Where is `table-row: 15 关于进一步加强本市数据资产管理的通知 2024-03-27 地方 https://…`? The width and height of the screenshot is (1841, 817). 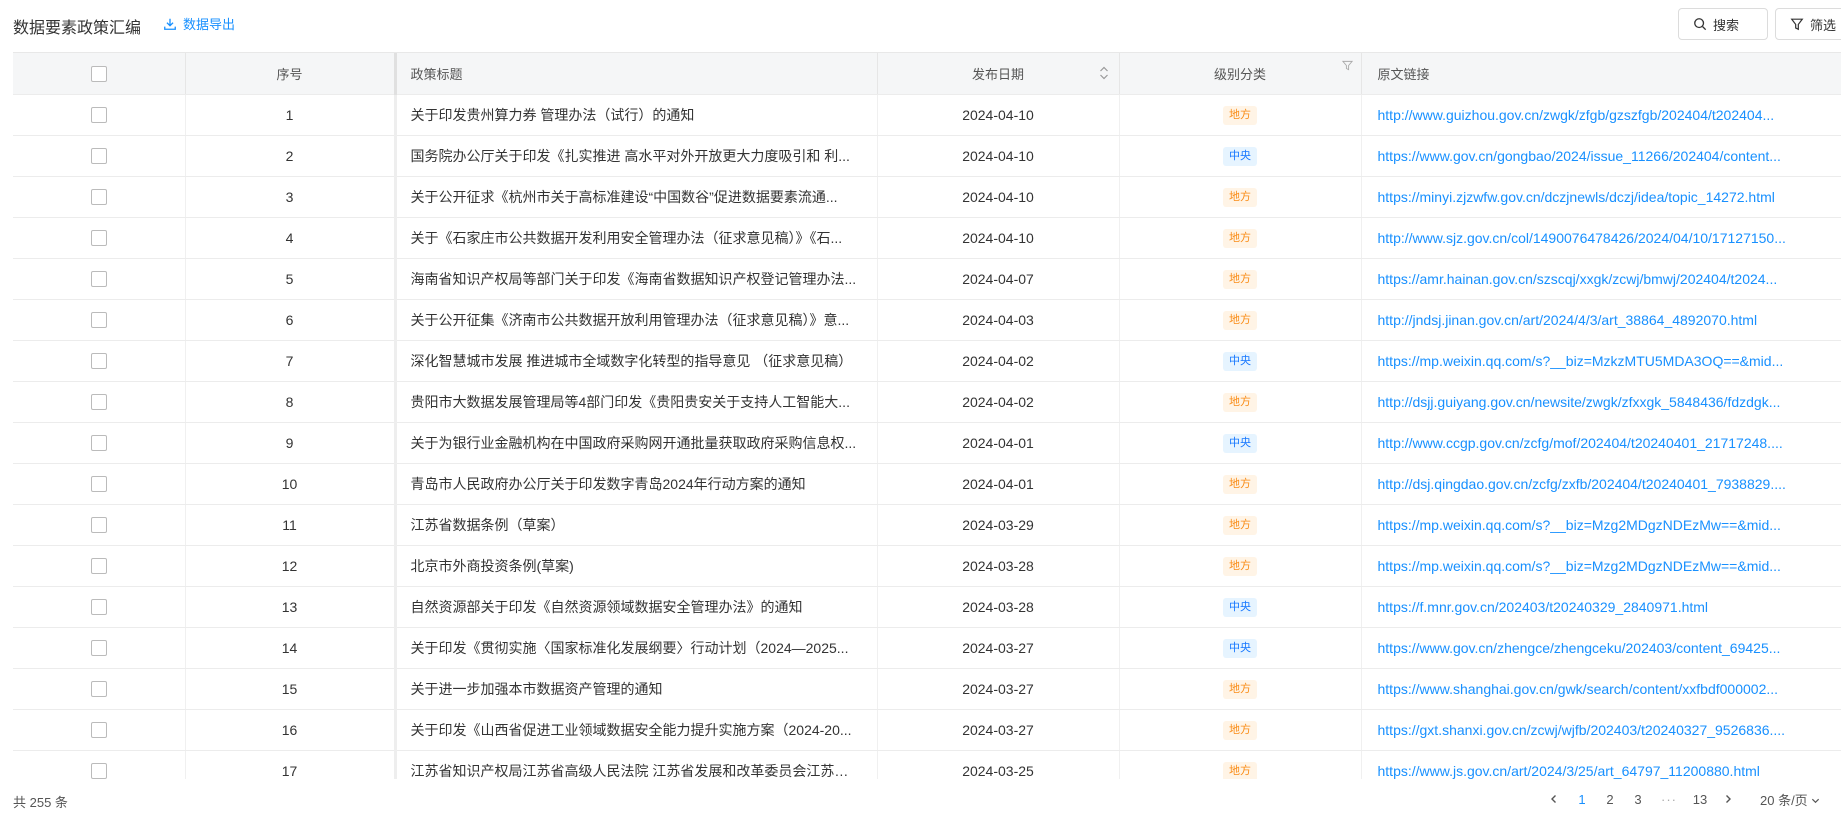
table-row: 15 关于进一步加强本市数据资产管理的通知 2024-03-27 地方 https://… is located at coordinates (927, 689).